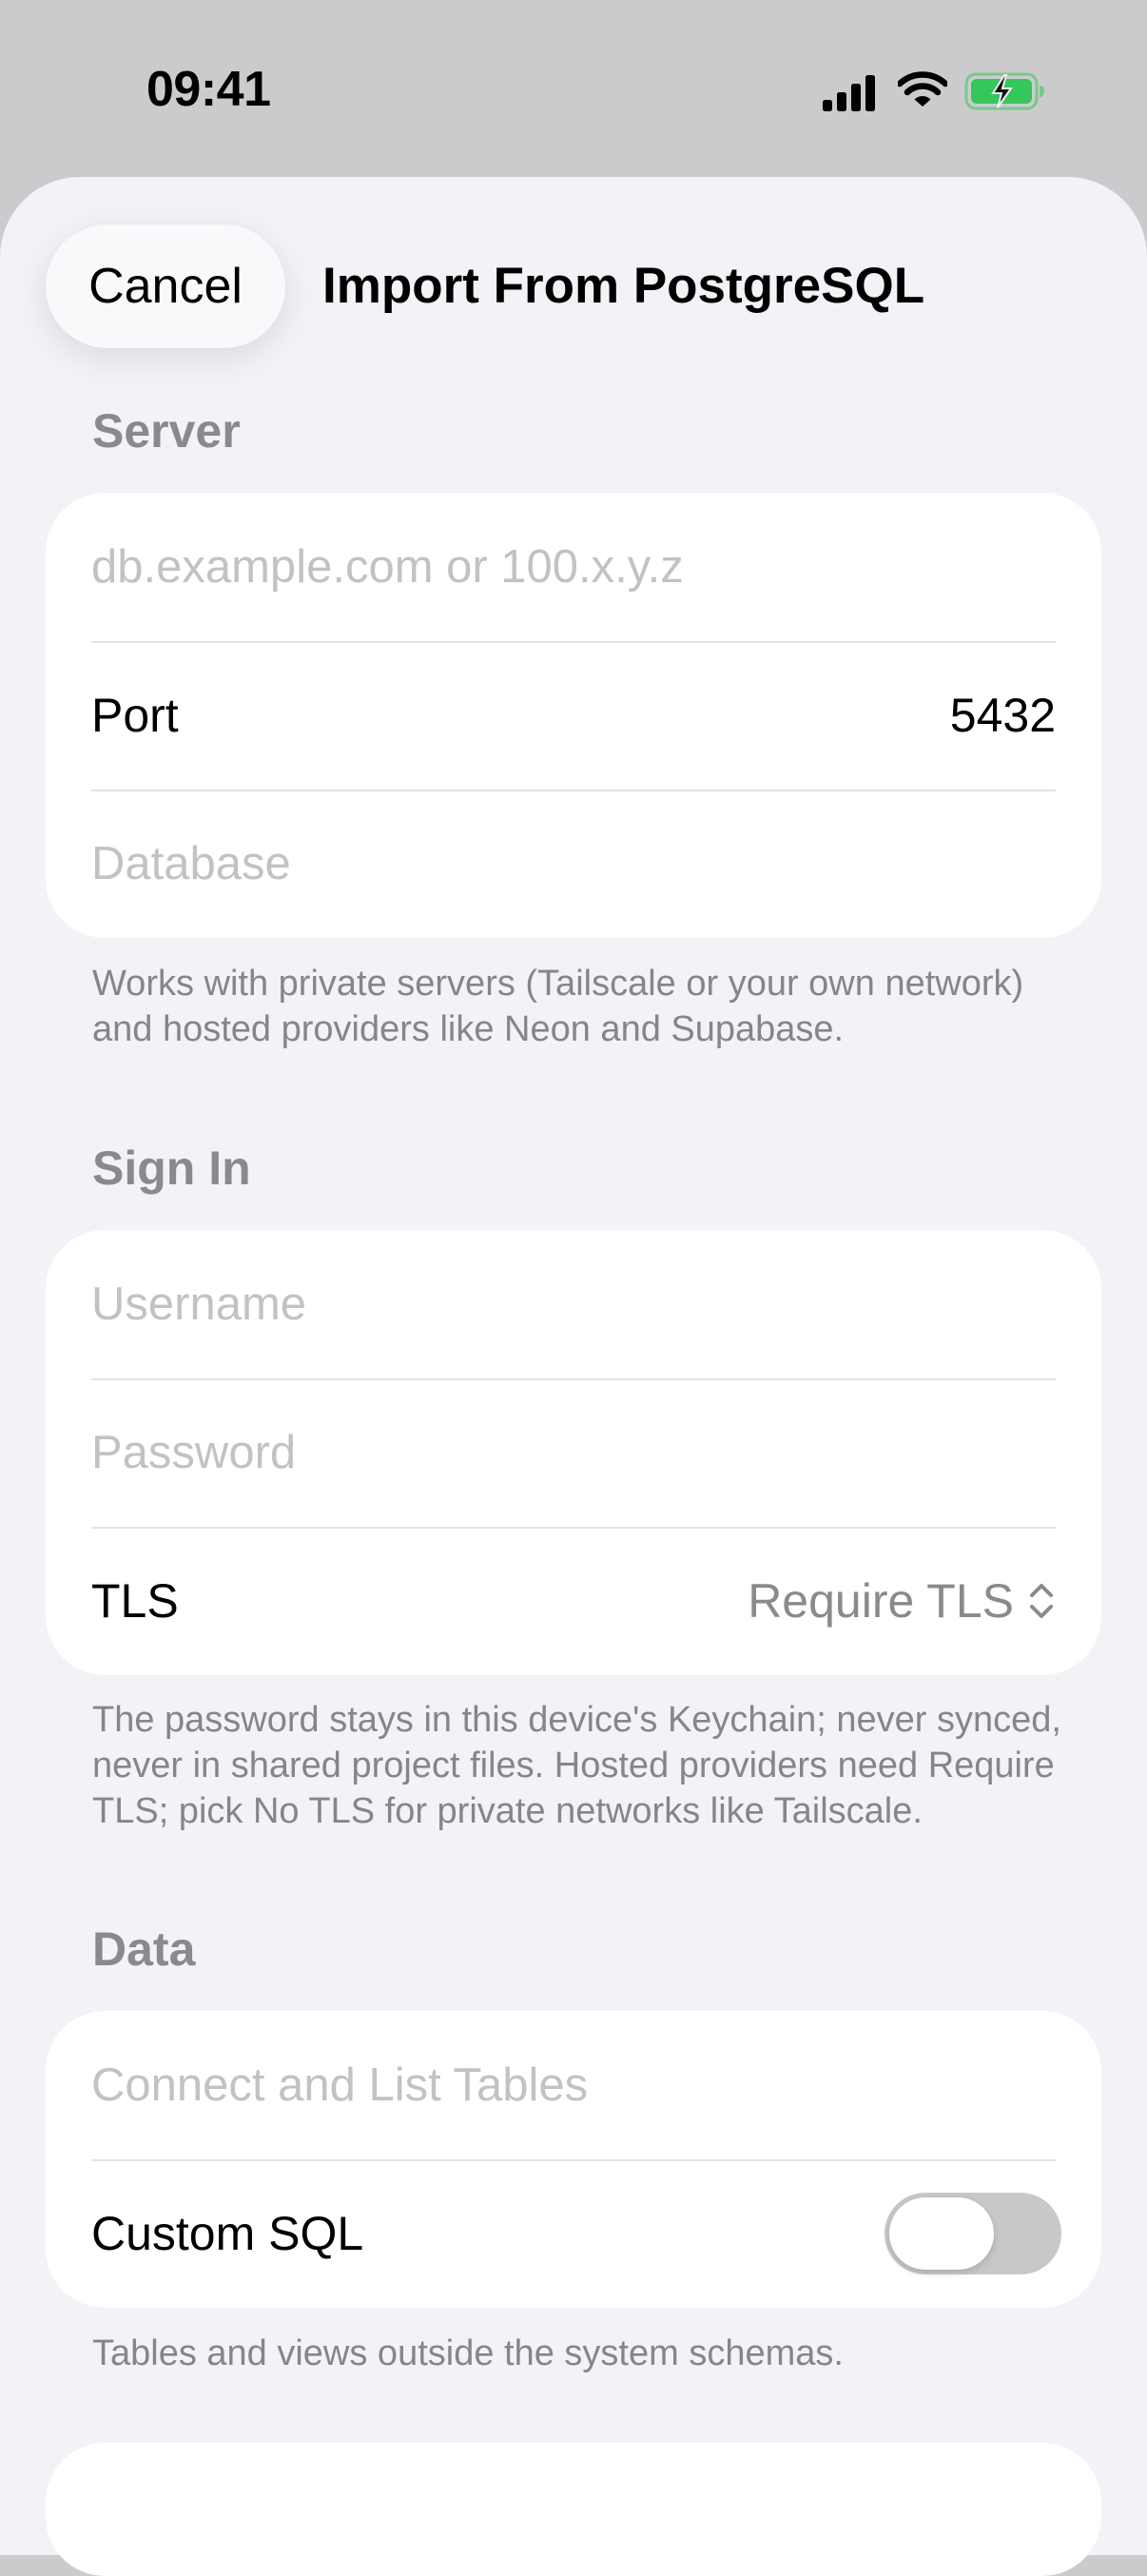 Image resolution: width=1147 pixels, height=2576 pixels. I want to click on chevron-up-down-icon, so click(1041, 1601).